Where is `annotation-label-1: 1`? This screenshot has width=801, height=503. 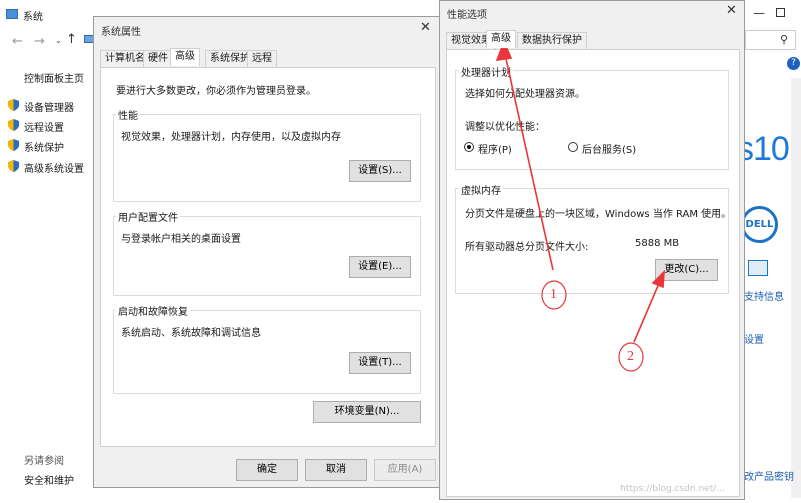 annotation-label-1: 1 is located at coordinates (553, 294).